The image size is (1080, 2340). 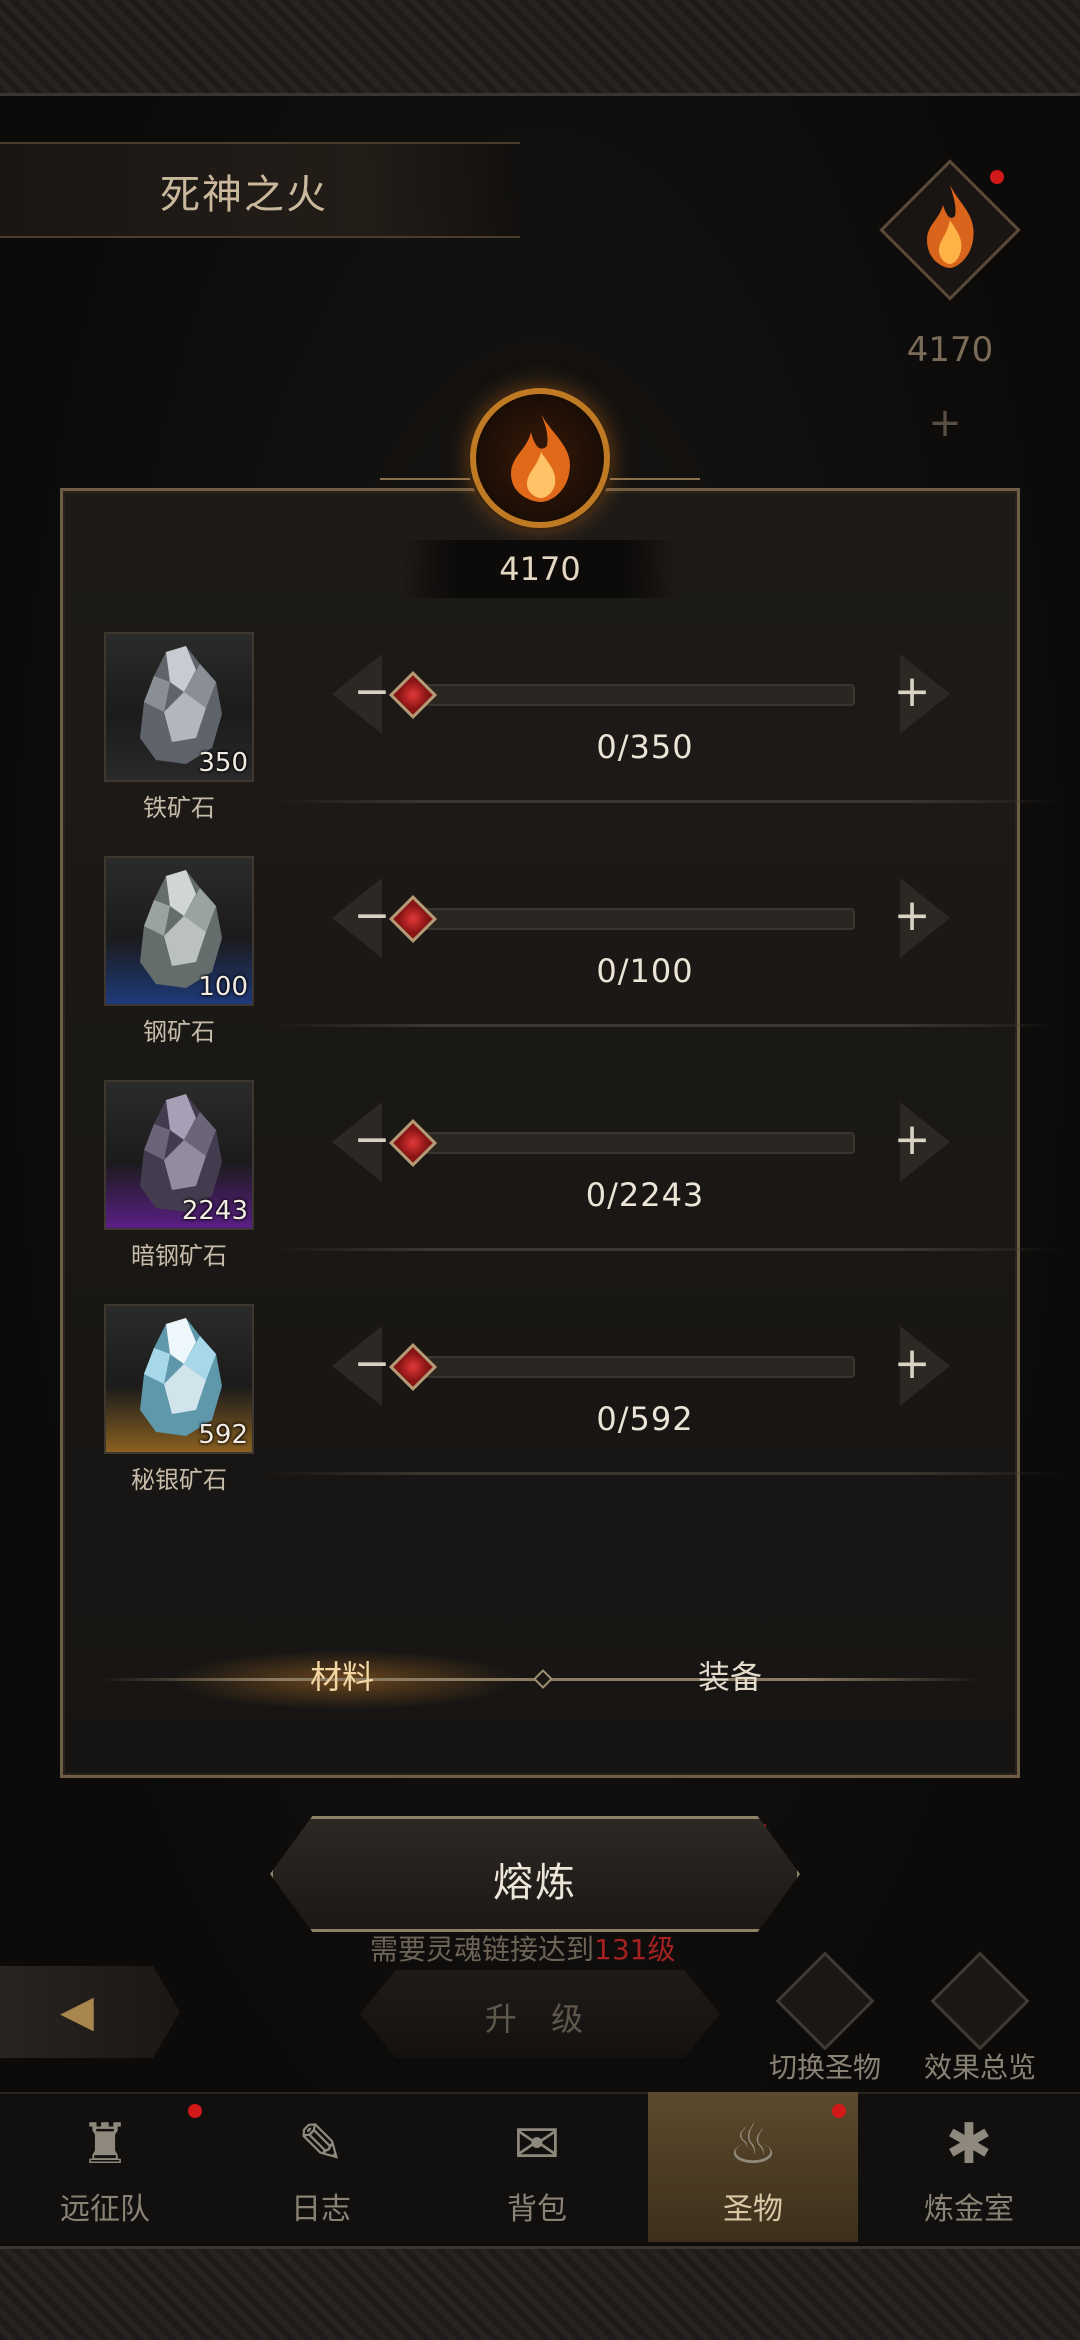 I want to click on ore-name: 钢矿石, so click(x=179, y=1032).